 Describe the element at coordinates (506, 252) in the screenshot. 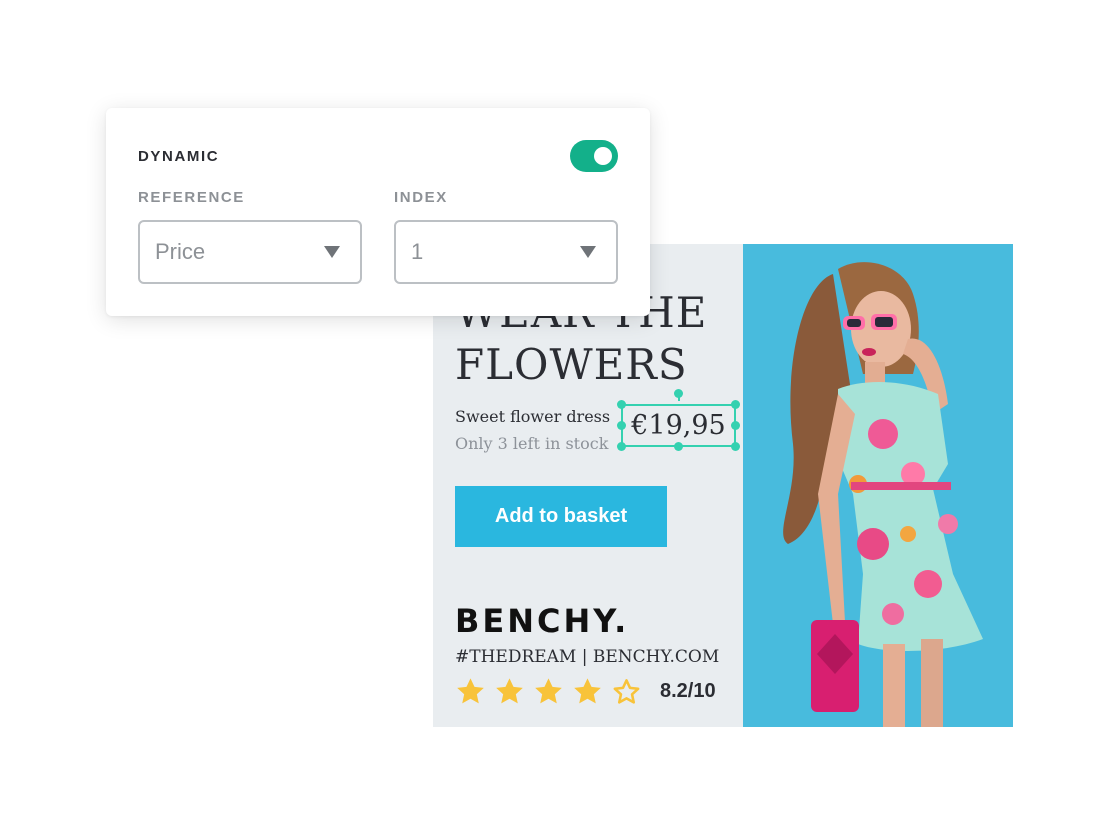

I see `index-select: 1` at that location.